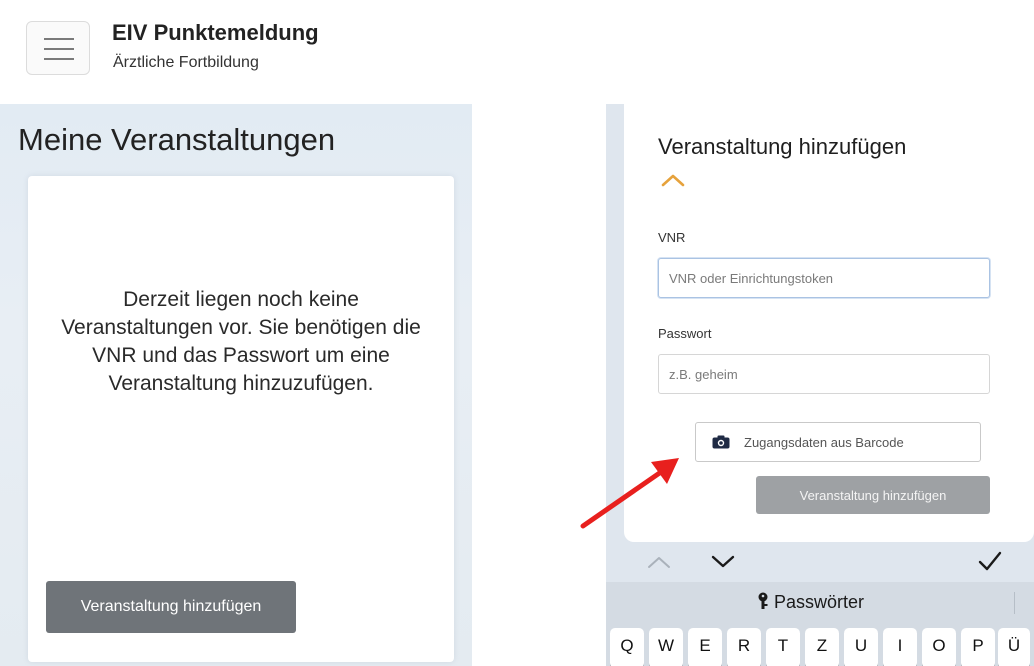 The image size is (1034, 666). Describe the element at coordinates (721, 442) in the screenshot. I see `camera-icon` at that location.